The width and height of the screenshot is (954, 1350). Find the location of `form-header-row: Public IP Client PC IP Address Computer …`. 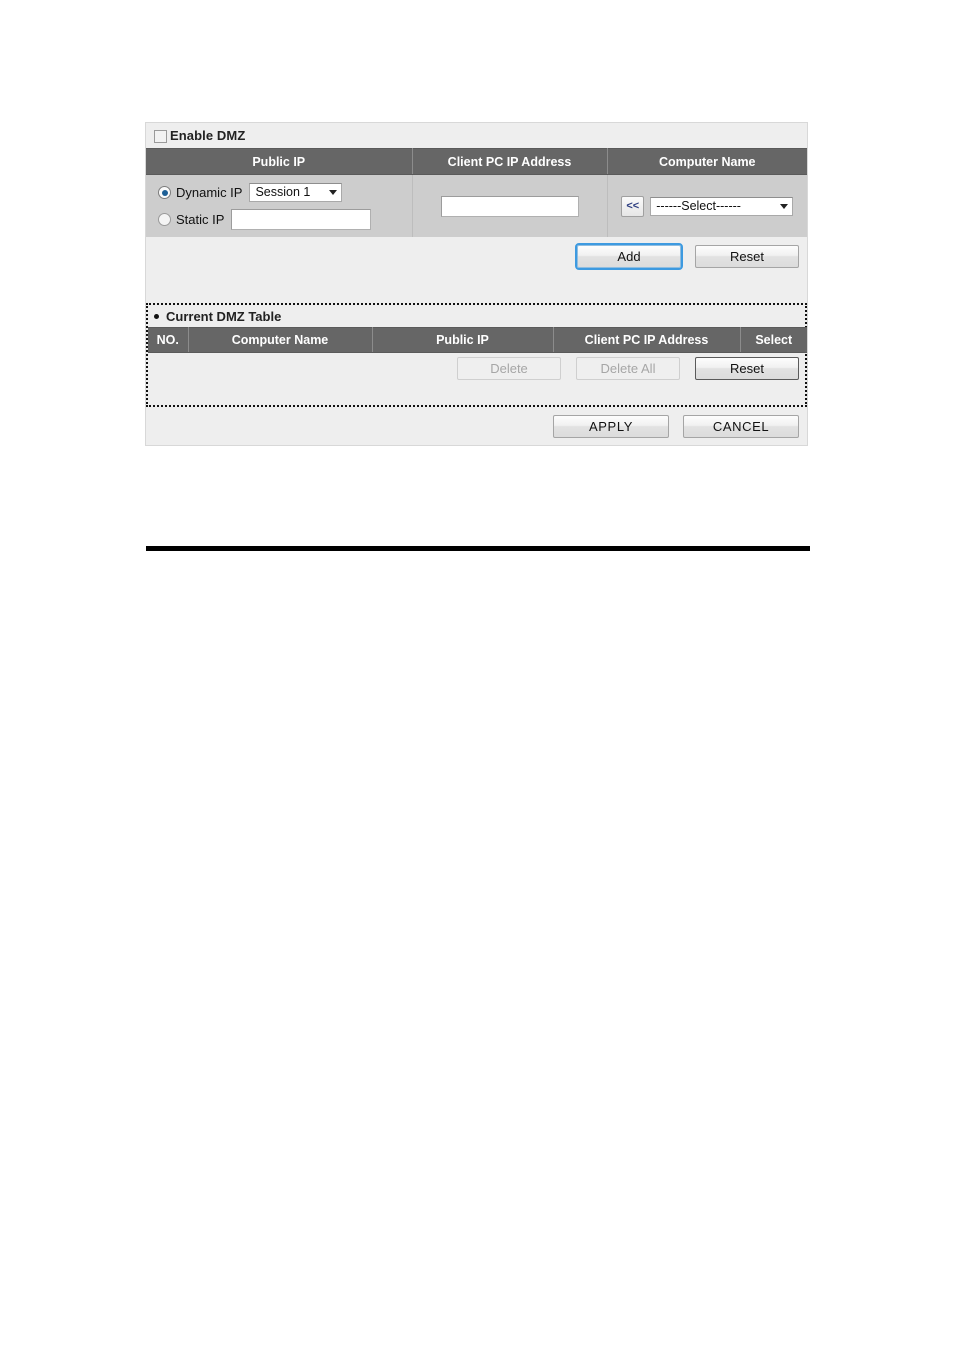

form-header-row: Public IP Client PC IP Address Computer … is located at coordinates (476, 161).